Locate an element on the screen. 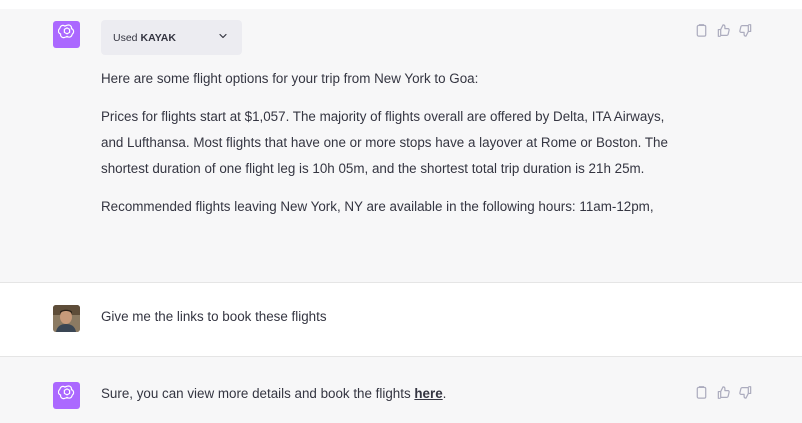 Image resolution: width=802 pixels, height=423 pixels. plugin-name: KAYAK is located at coordinates (158, 37).